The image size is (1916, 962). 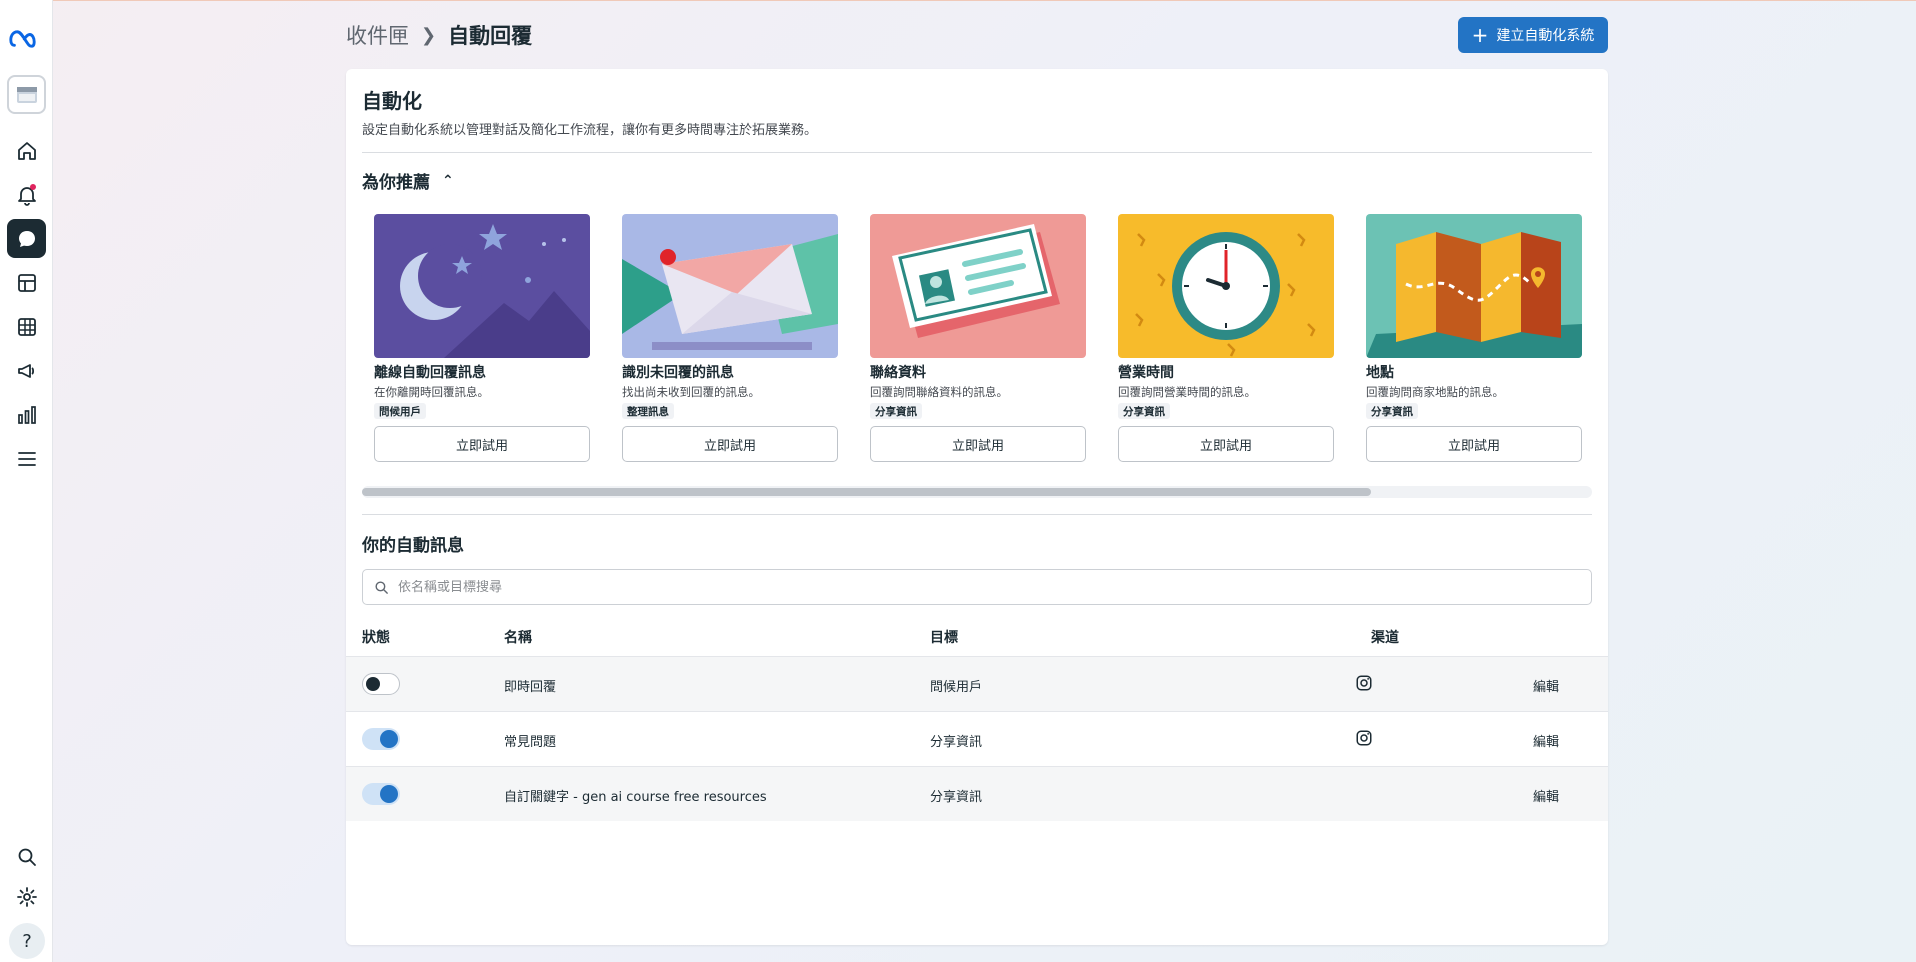 What do you see at coordinates (392, 101) in the screenshot?
I see `page-title: 自動化` at bounding box center [392, 101].